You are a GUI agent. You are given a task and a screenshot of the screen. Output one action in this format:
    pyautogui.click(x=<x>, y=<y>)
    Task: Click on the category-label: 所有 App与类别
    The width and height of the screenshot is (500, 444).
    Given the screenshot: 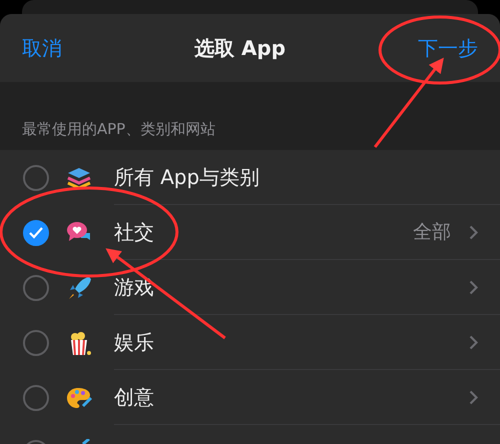 What is the action you would take?
    pyautogui.click(x=187, y=177)
    